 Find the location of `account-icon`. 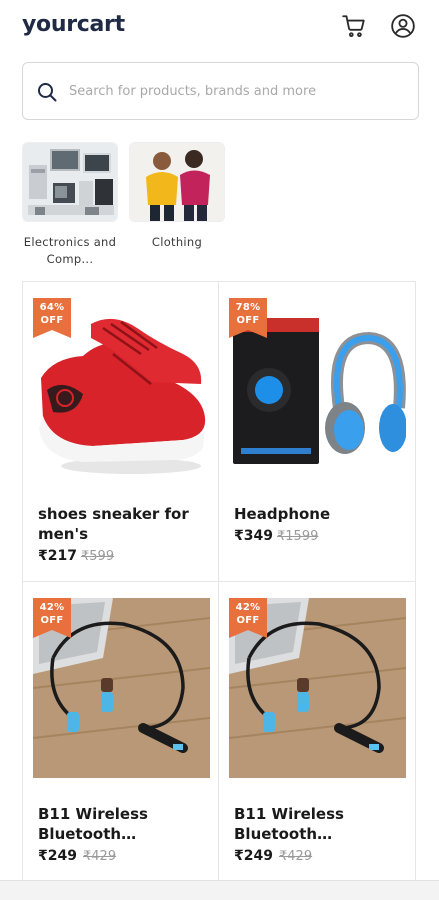

account-icon is located at coordinates (403, 26).